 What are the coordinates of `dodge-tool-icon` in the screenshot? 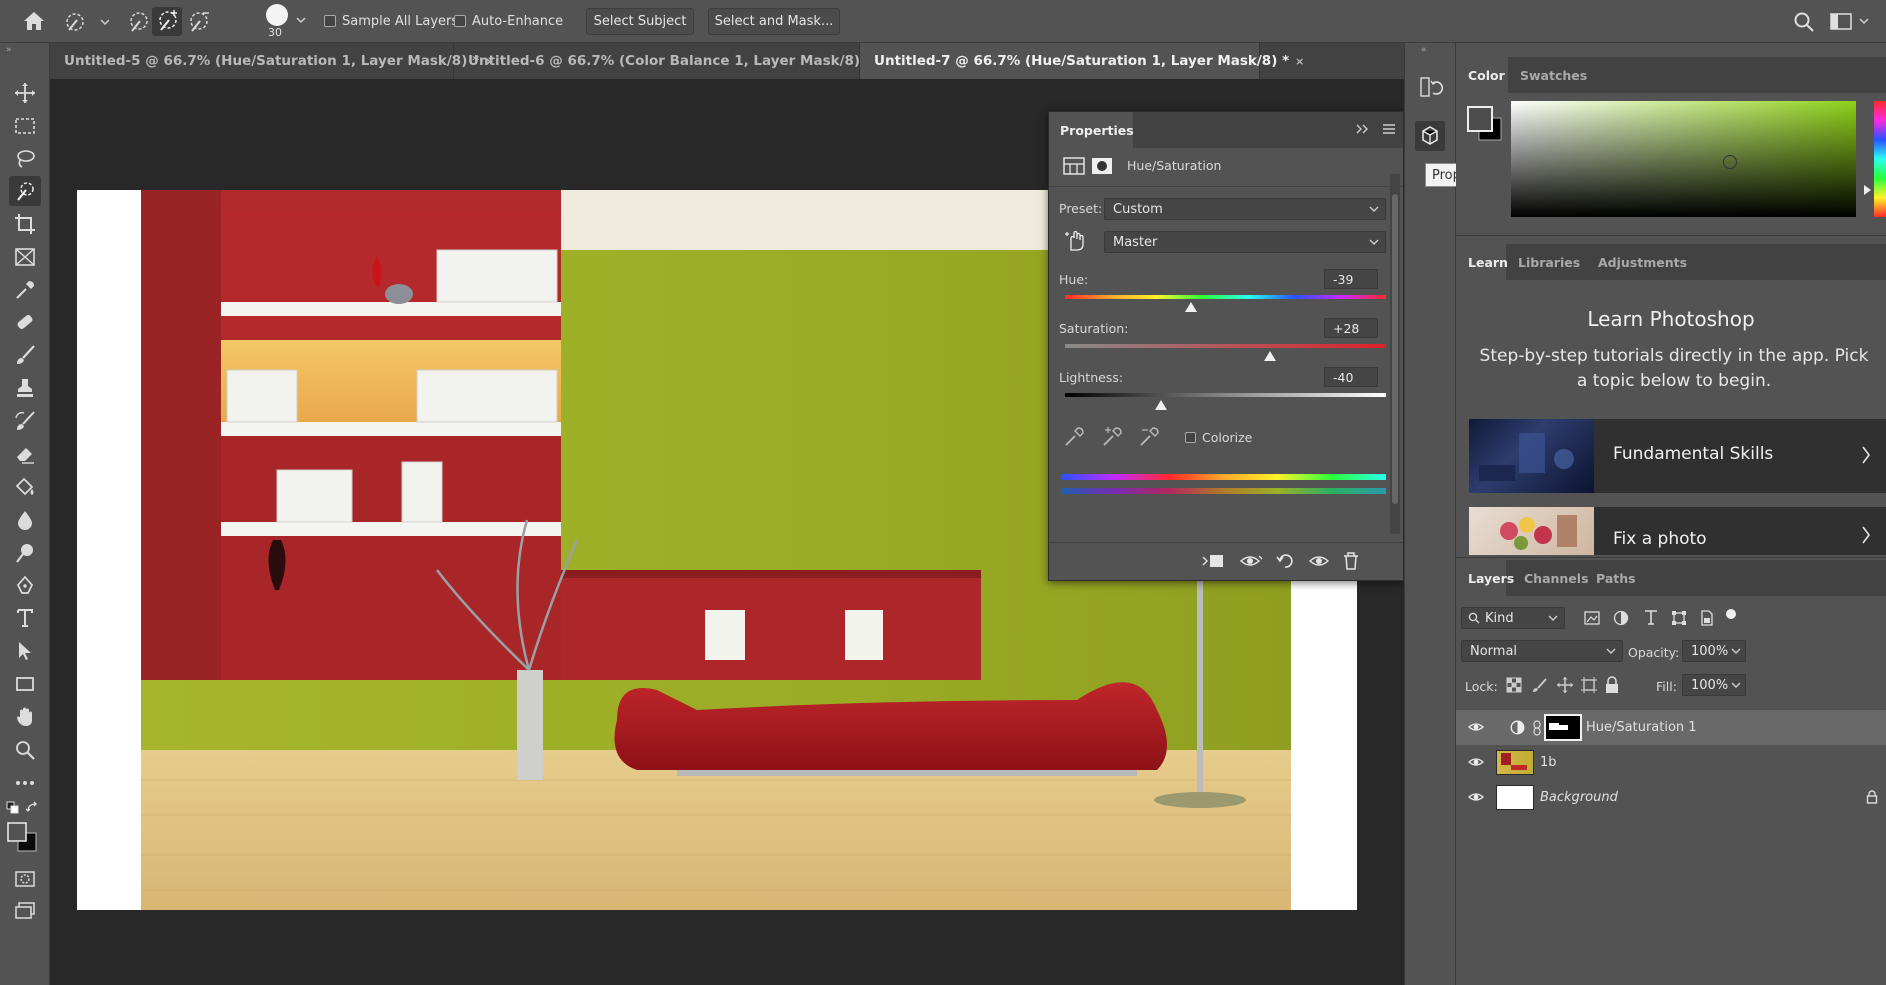 It's located at (25, 553).